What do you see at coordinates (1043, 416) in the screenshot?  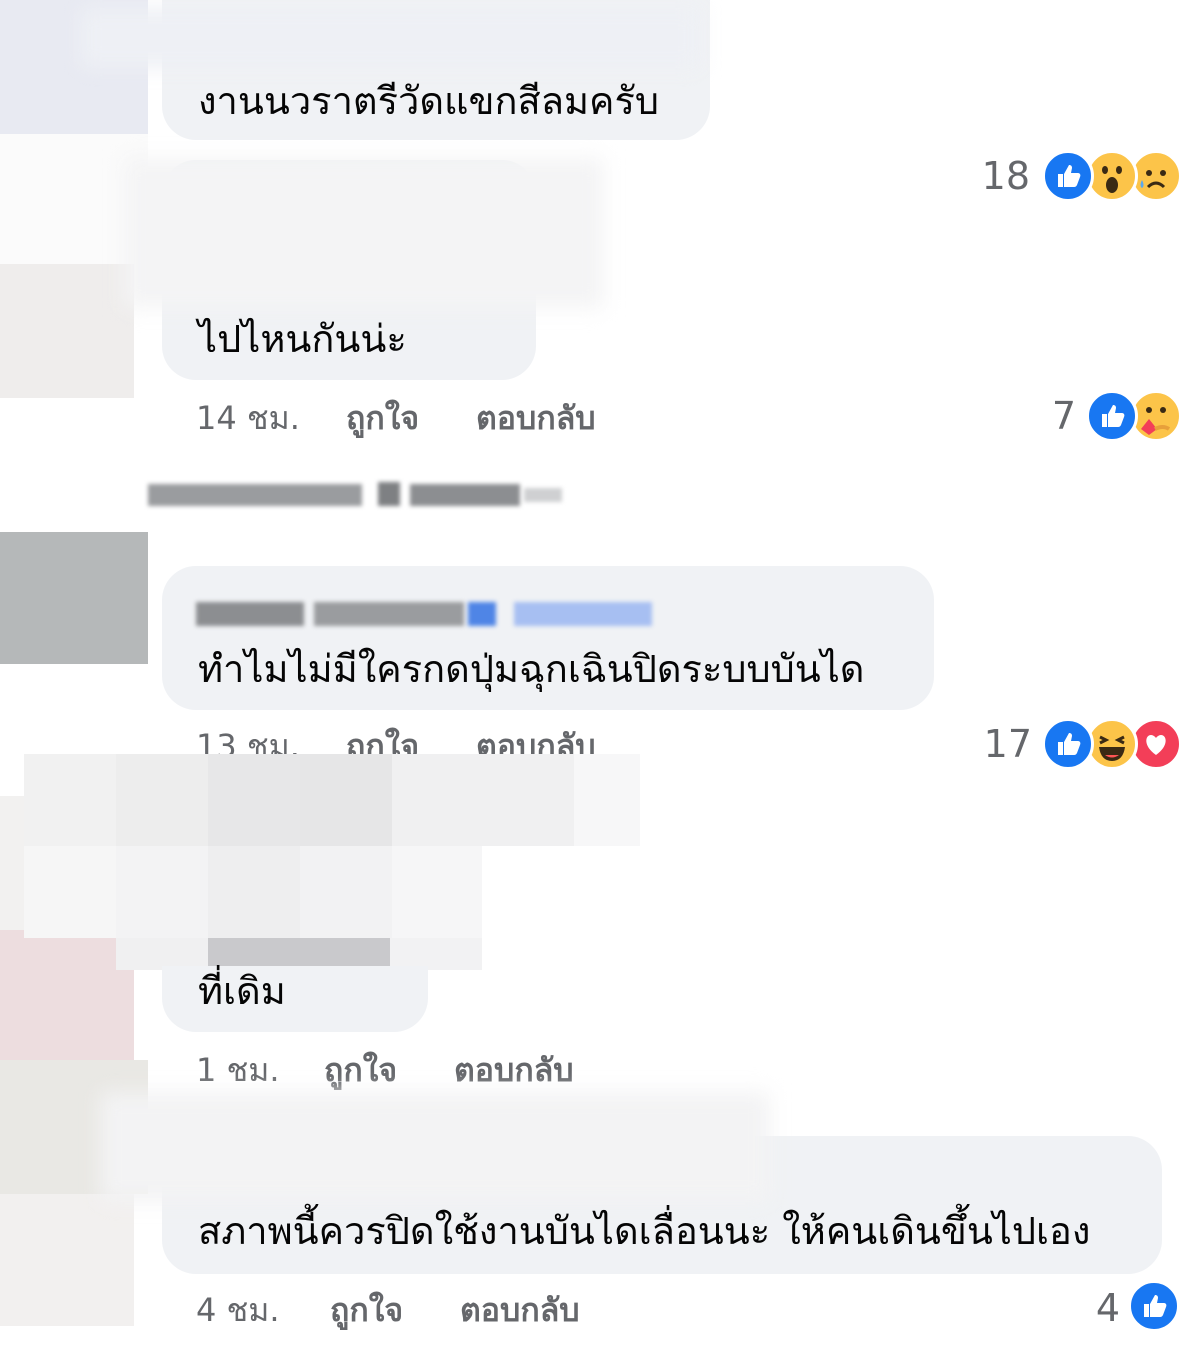 I see `reaction-count: 7` at bounding box center [1043, 416].